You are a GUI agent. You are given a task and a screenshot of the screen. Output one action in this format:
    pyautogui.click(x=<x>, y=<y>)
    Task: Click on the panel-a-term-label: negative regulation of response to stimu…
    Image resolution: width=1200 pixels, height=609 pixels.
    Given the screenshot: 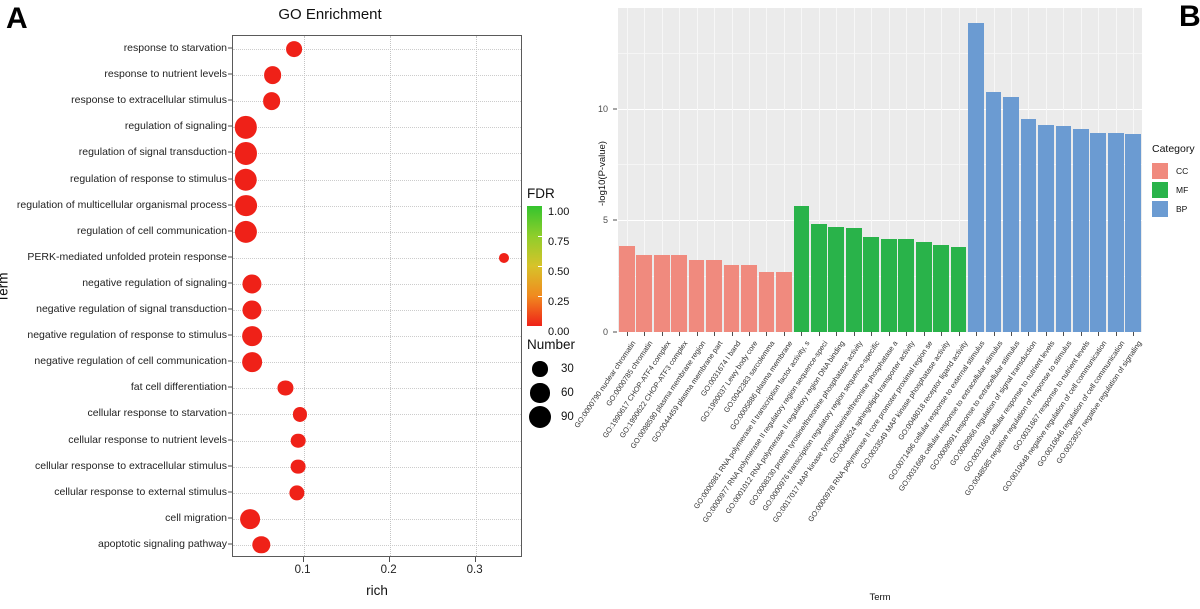 What is the action you would take?
    pyautogui.click(x=127, y=335)
    